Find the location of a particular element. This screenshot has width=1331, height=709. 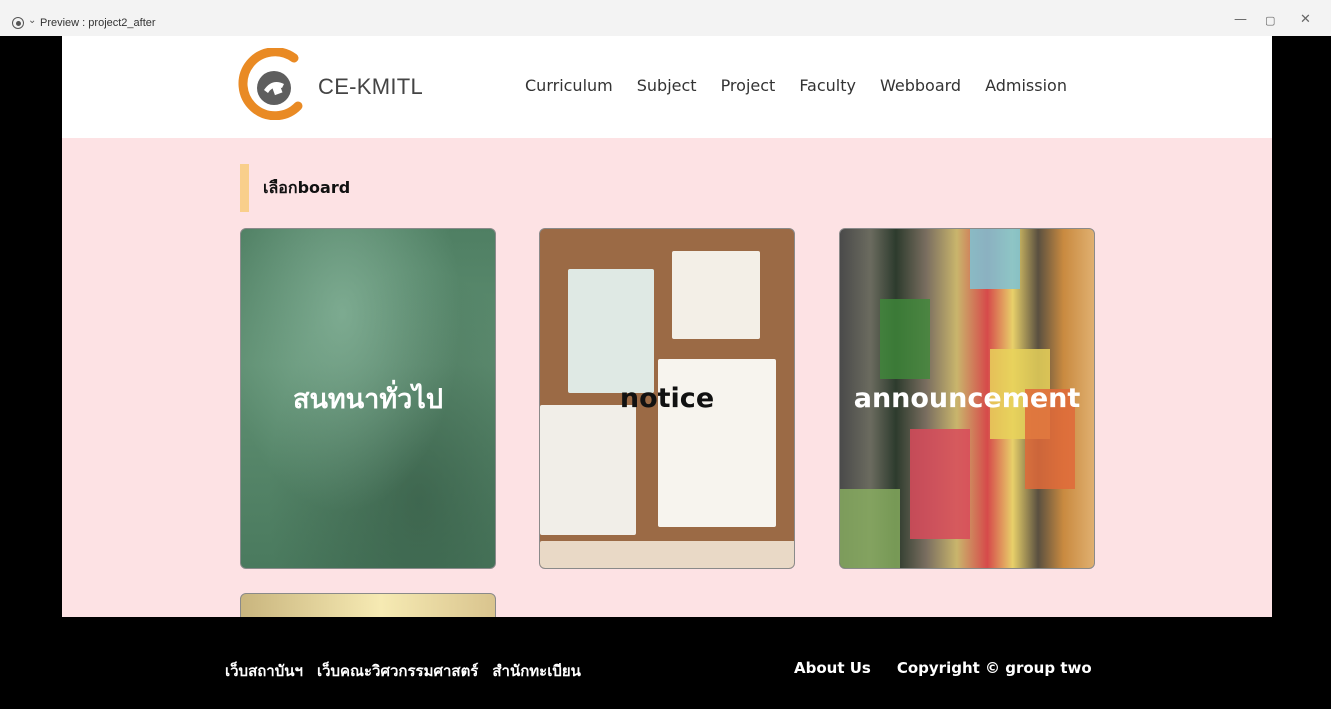

board-card-announcement: announcement is located at coordinates (967, 398).